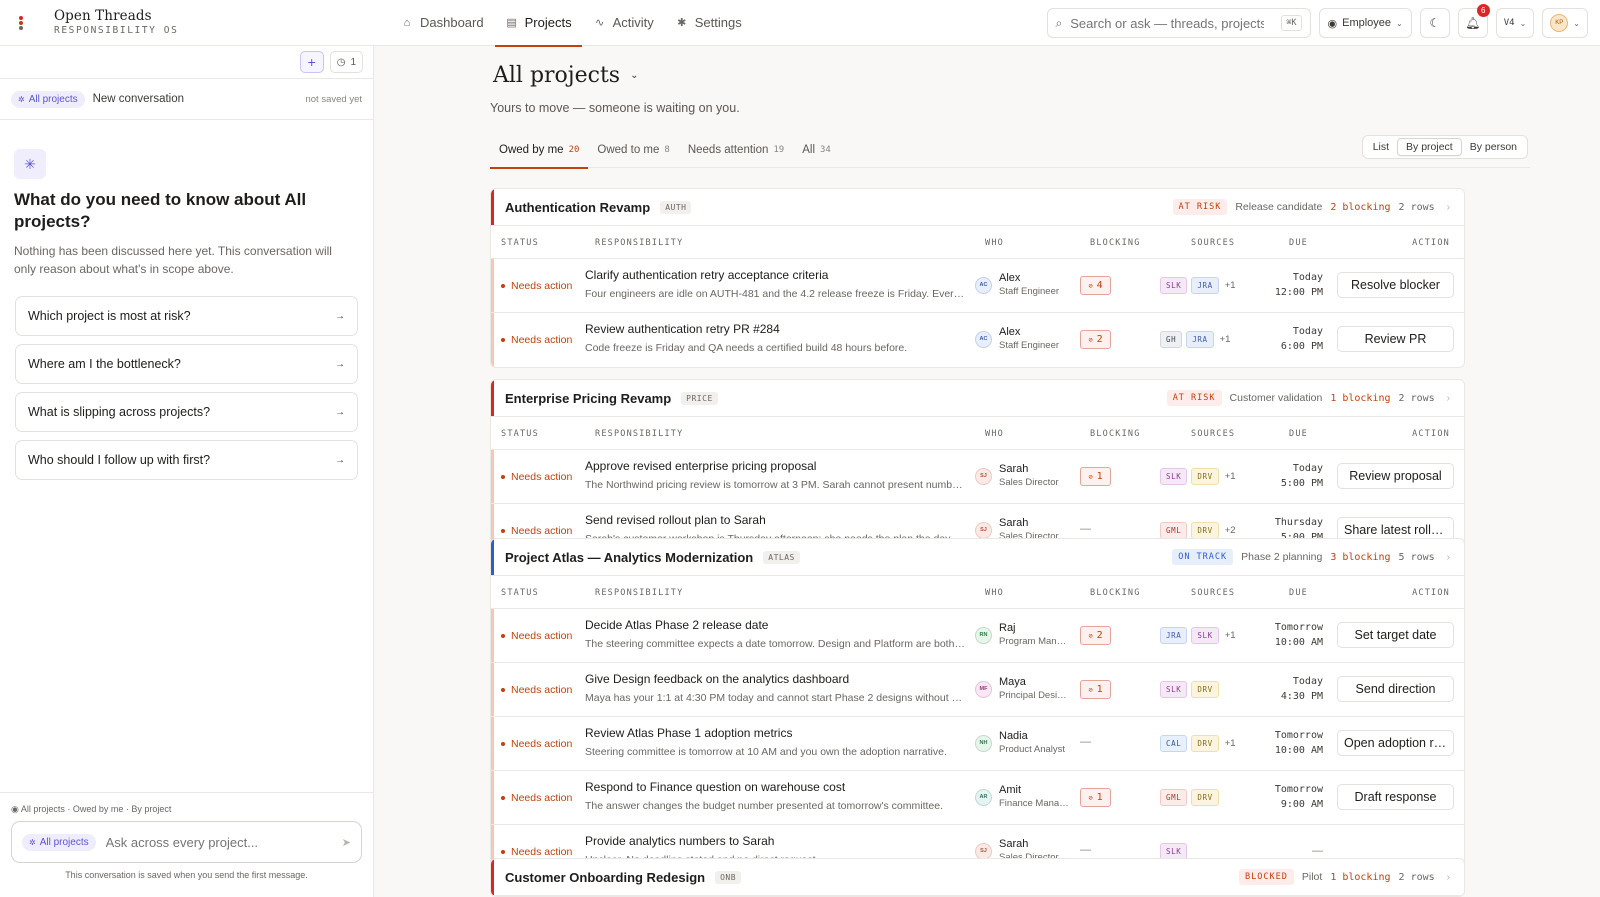 This screenshot has width=1600, height=897. I want to click on row-owner: MF Maya Principal Designer, so click(1022, 689).